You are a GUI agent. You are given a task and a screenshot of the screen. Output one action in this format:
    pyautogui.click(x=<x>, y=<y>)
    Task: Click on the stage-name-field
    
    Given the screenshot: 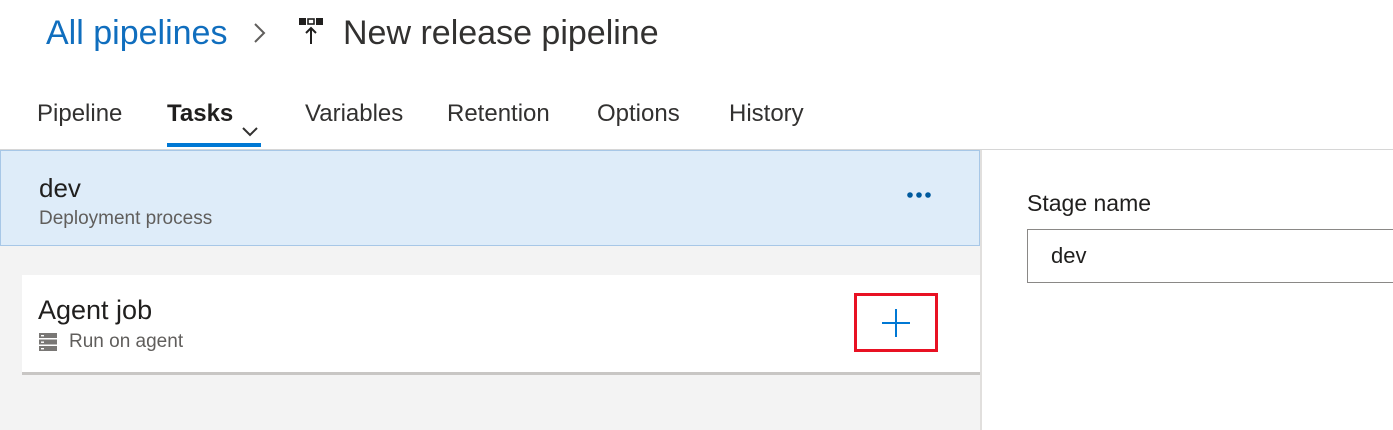 What is the action you would take?
    pyautogui.click(x=1210, y=256)
    